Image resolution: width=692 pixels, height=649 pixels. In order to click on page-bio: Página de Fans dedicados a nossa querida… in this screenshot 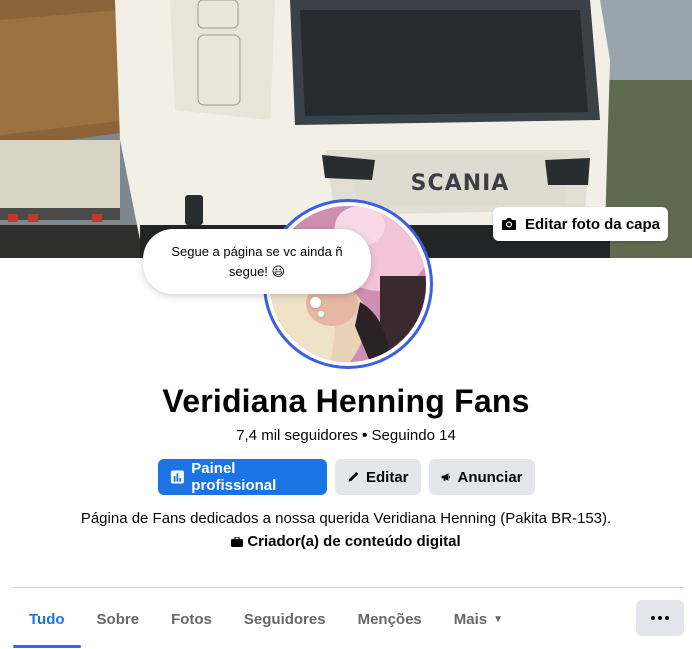, I will do `click(346, 518)`.